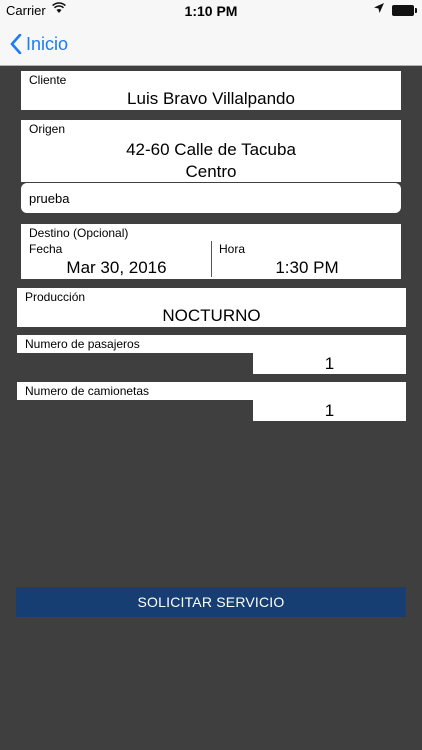  I want to click on camionetas-value: 1, so click(329, 410).